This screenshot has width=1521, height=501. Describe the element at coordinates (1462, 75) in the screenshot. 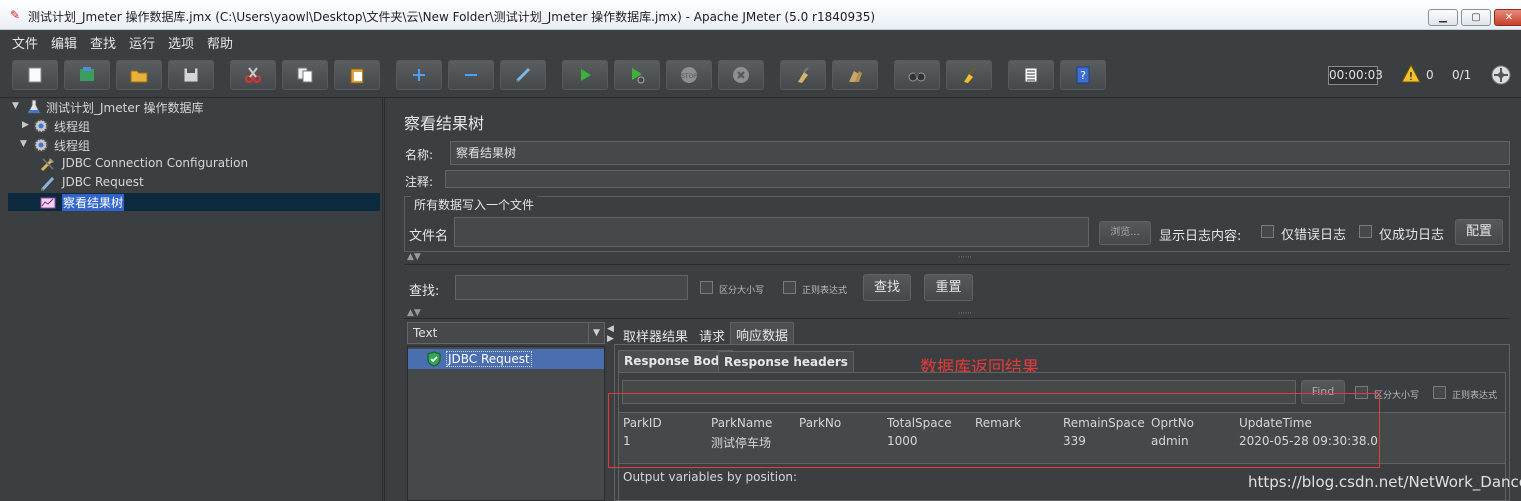

I see `active-threads: 0/1` at that location.